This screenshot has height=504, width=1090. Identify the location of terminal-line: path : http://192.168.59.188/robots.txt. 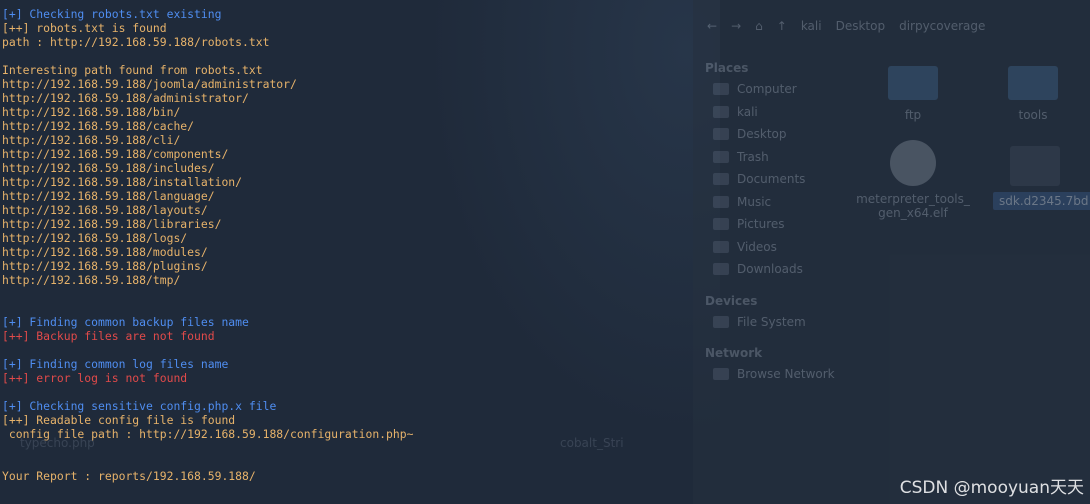
(136, 42).